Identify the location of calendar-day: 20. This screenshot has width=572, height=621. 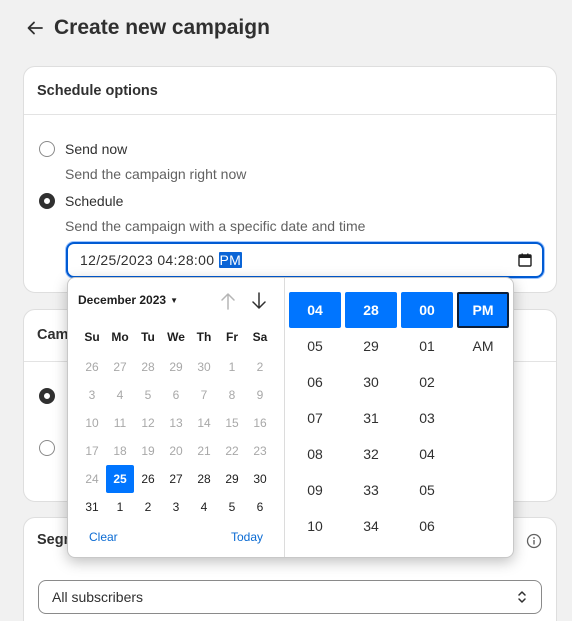
(176, 451).